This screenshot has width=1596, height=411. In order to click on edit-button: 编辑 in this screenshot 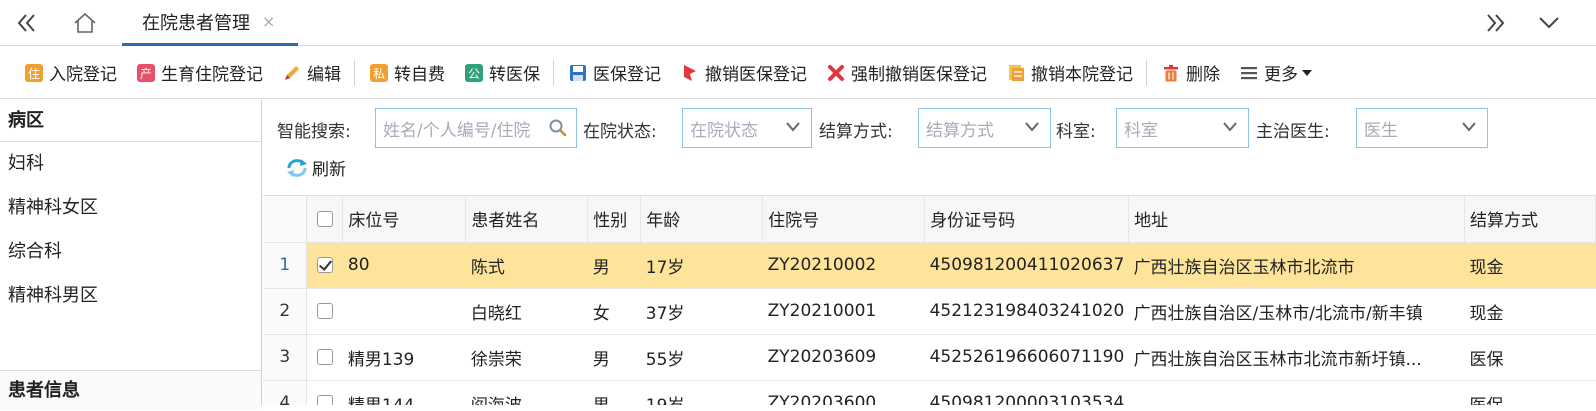, I will do `click(311, 73)`.